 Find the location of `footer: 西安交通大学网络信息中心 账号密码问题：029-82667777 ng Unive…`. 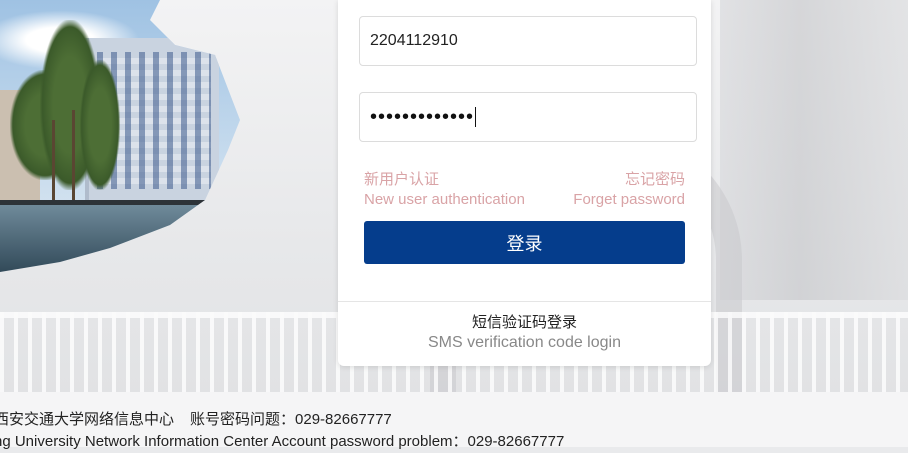

footer: 西安交通大学网络信息中心 账号密码问题：029-82667777 ng Unive… is located at coordinates (282, 431).